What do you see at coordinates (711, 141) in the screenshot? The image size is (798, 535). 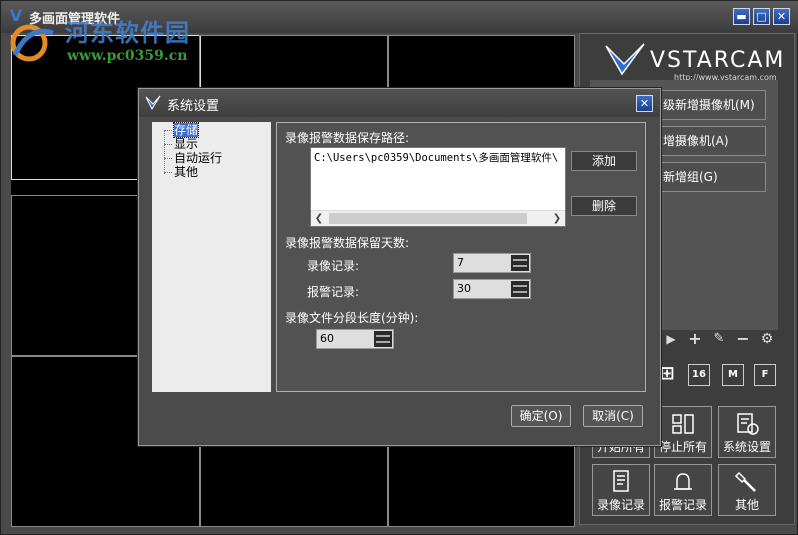 I see `add-camera-button: 增摄像机(A)` at bounding box center [711, 141].